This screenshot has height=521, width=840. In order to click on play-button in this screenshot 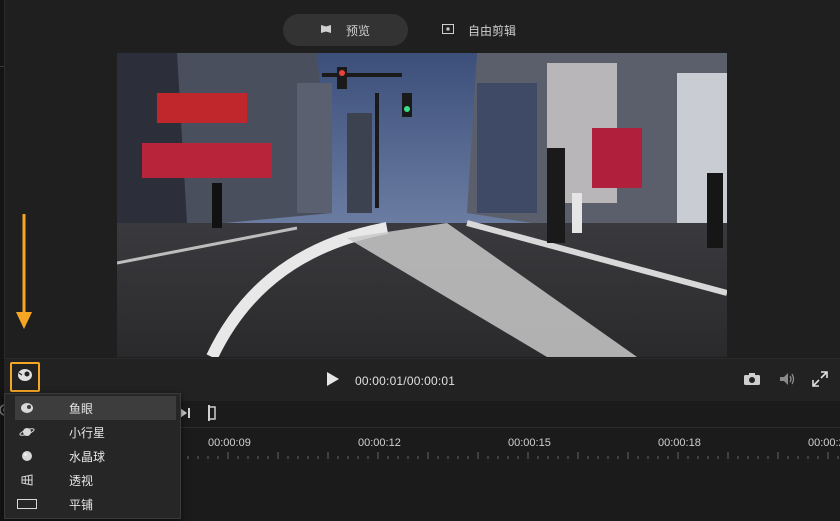, I will do `click(334, 380)`.